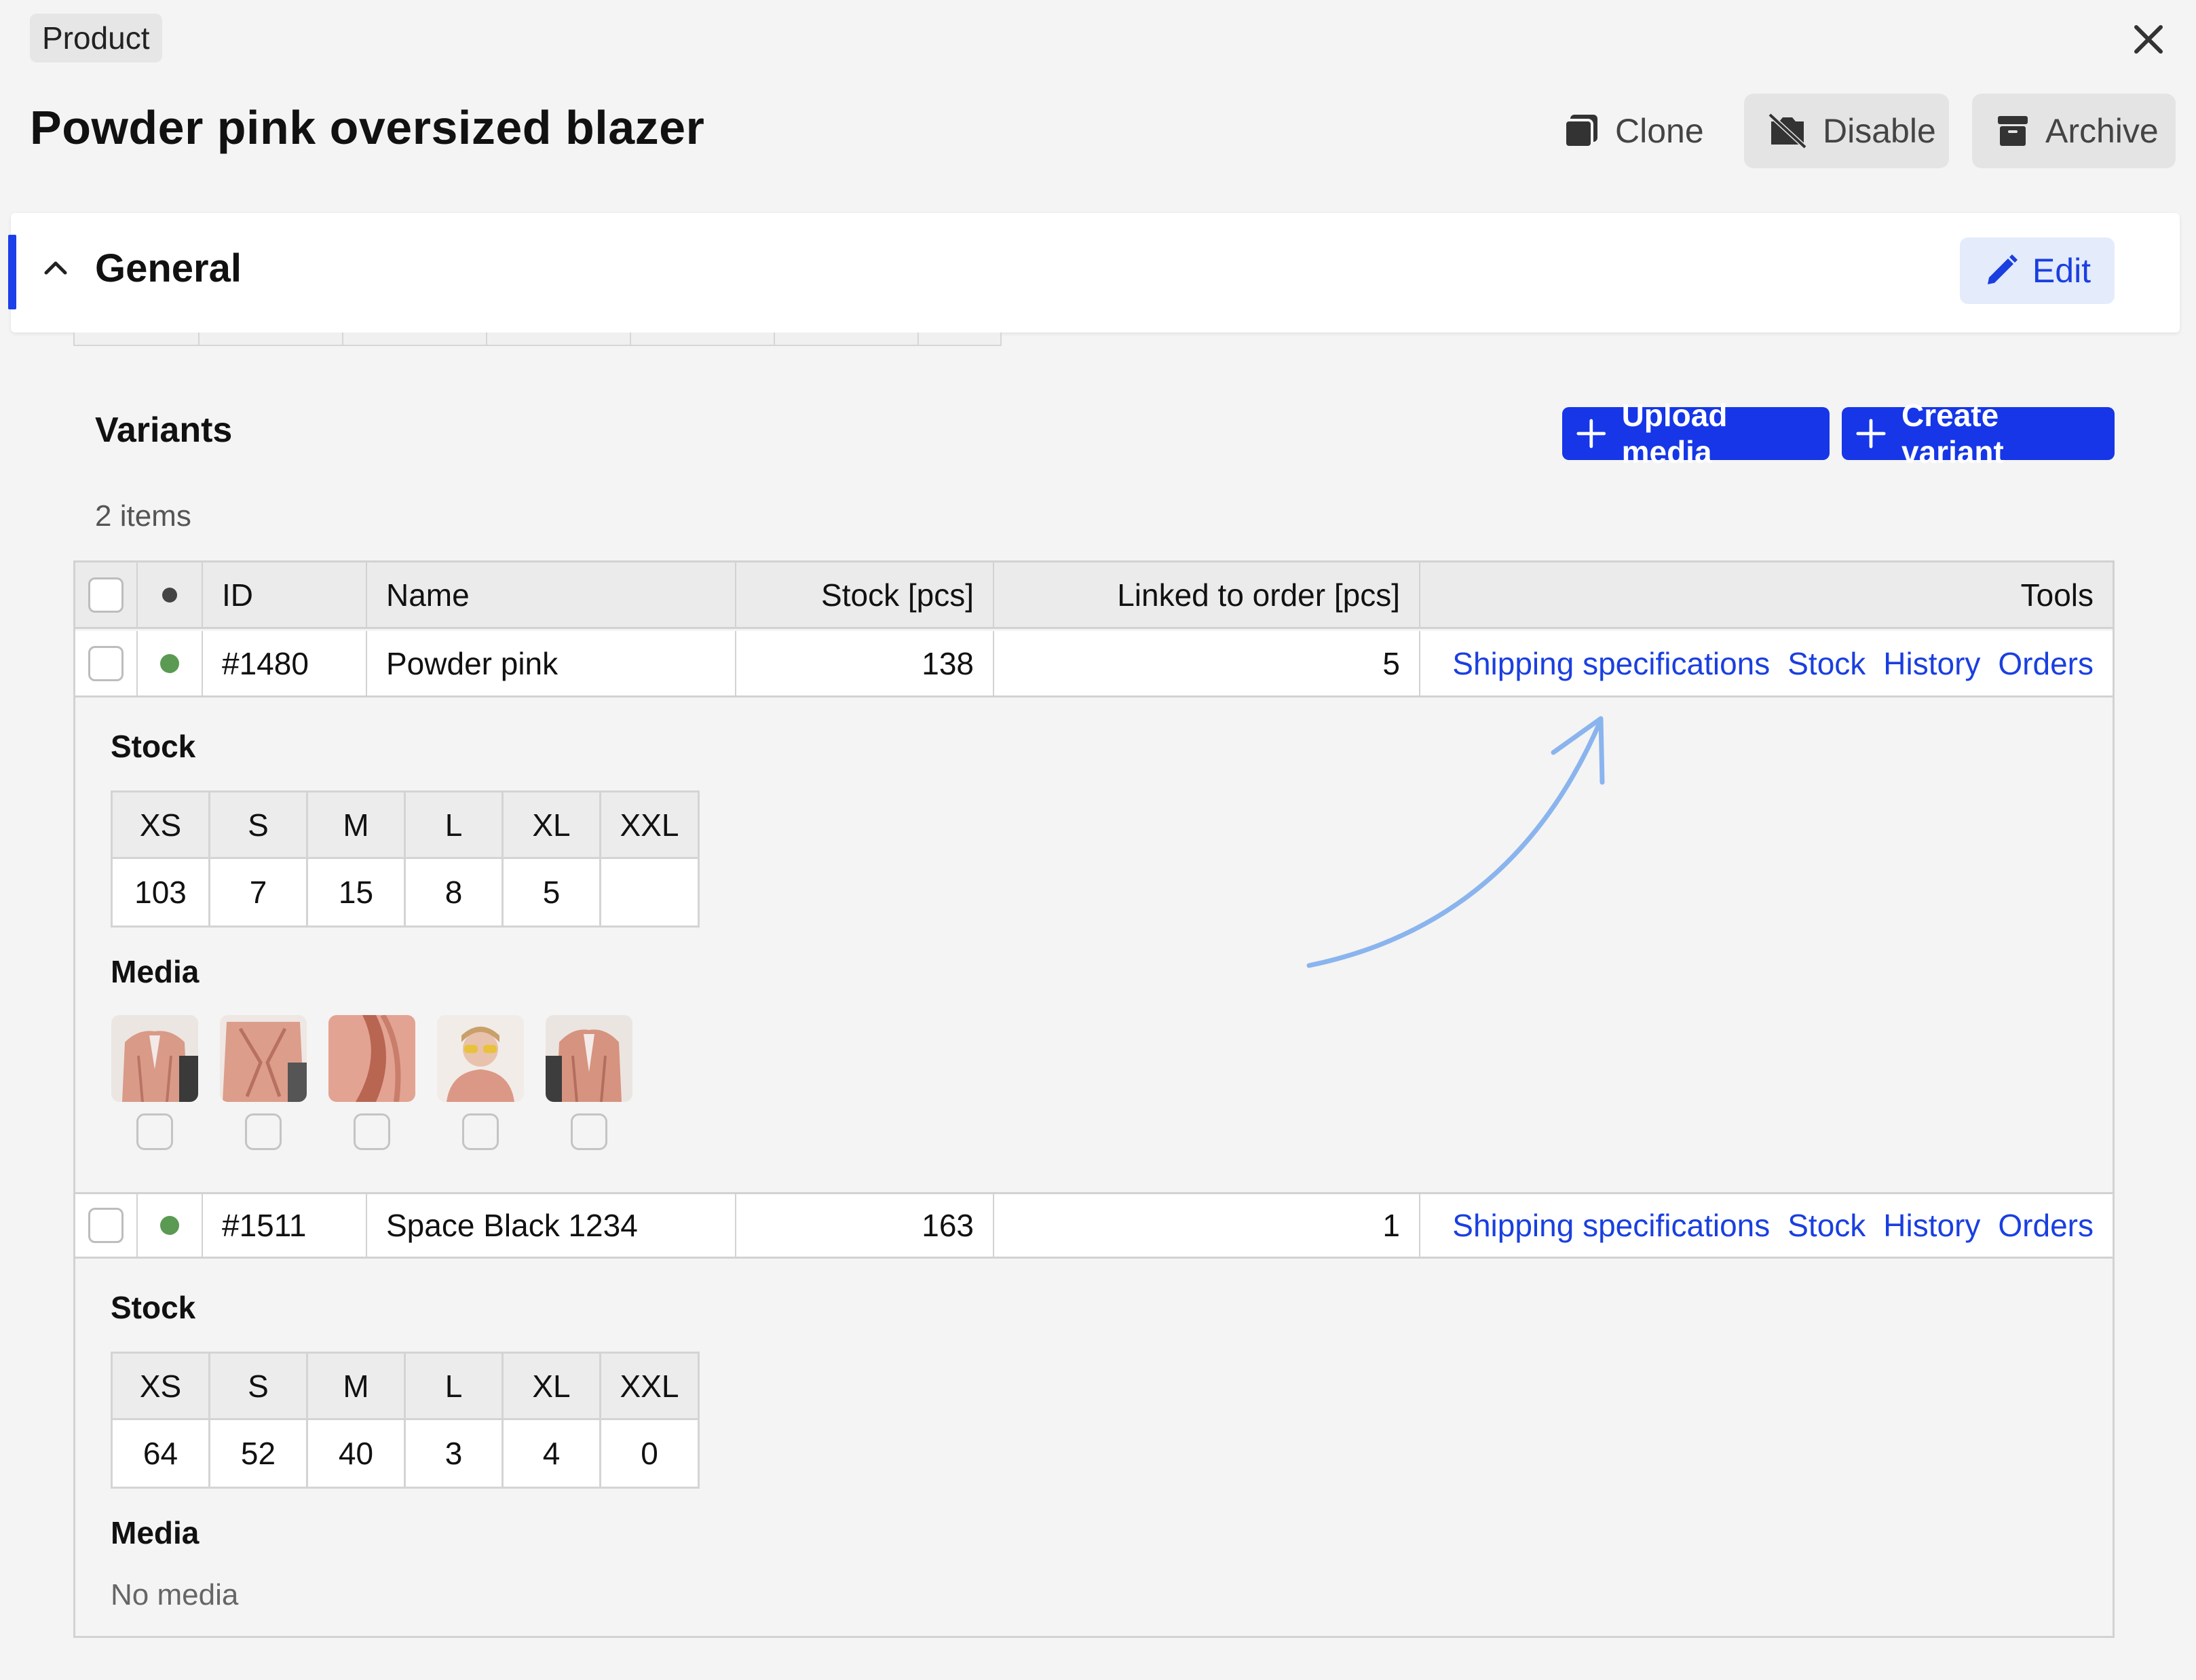 This screenshot has width=2196, height=1680. What do you see at coordinates (551, 1225) in the screenshot?
I see `variant-name: Space Black 1234` at bounding box center [551, 1225].